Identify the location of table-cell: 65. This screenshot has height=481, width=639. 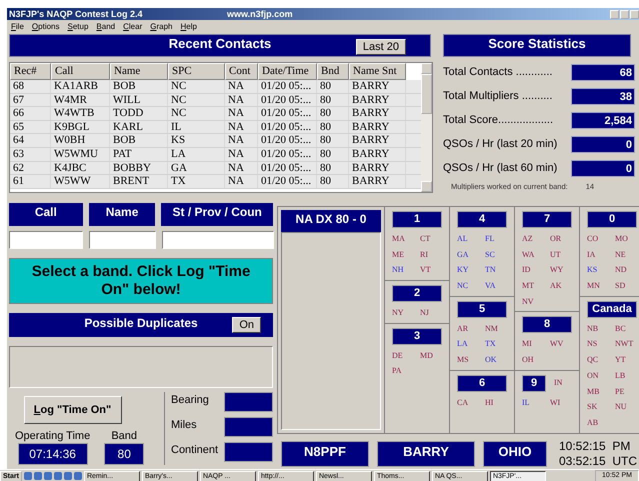
(30, 127).